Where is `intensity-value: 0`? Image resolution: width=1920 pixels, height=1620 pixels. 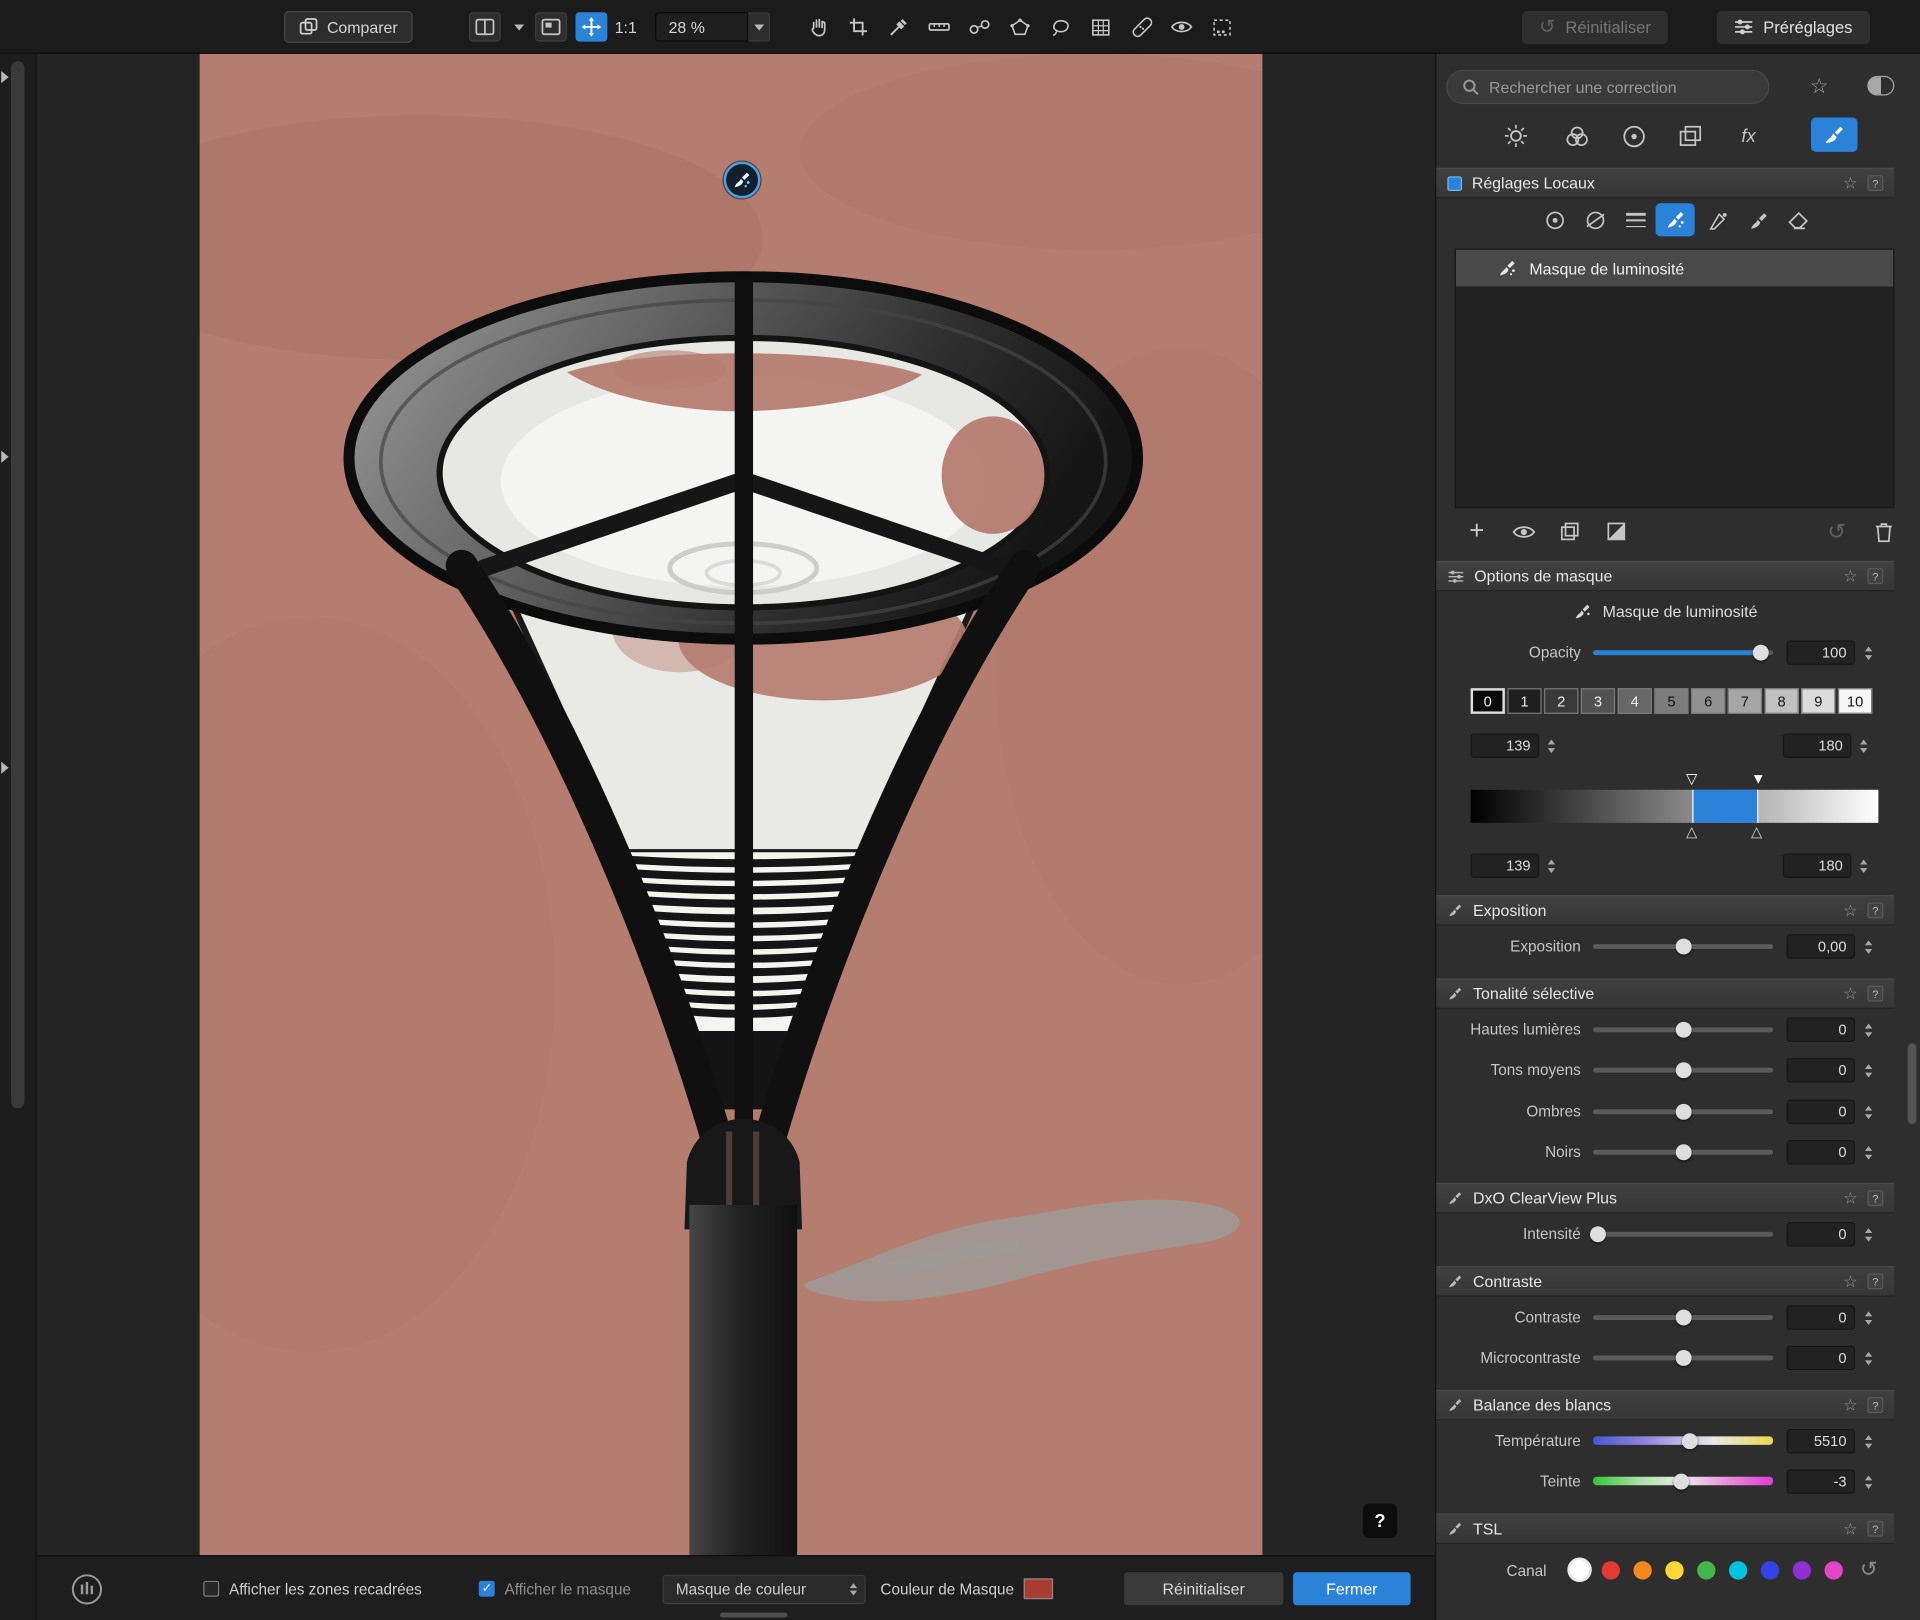
intensity-value: 0 is located at coordinates (1821, 1234).